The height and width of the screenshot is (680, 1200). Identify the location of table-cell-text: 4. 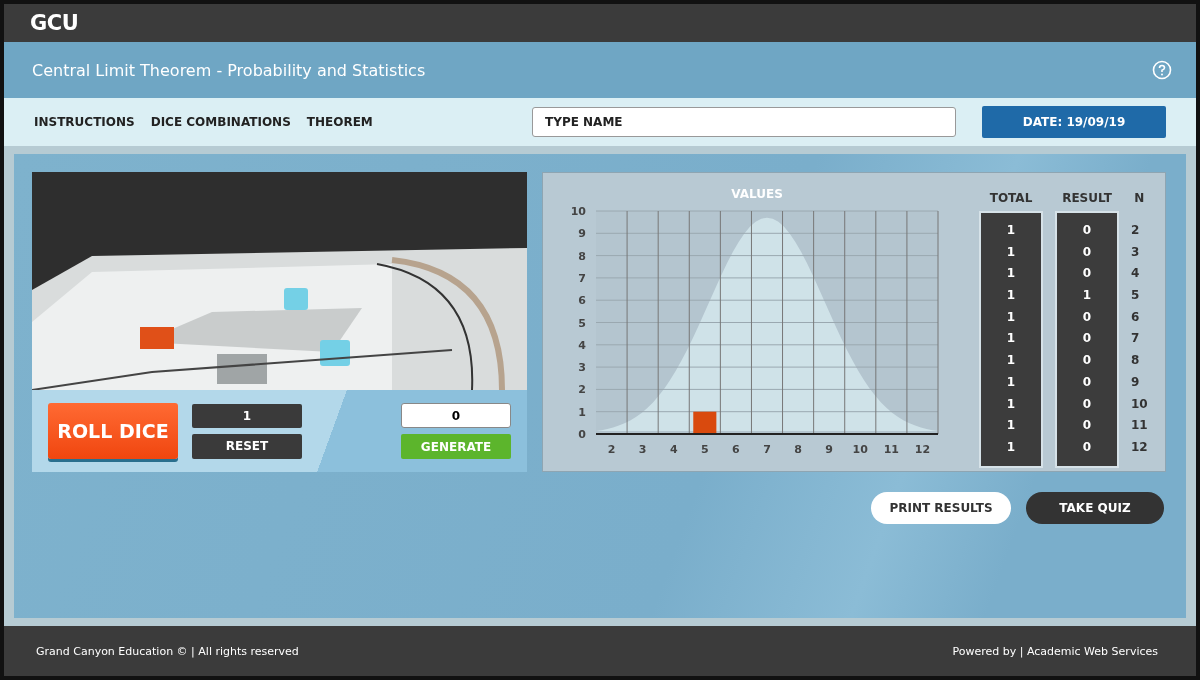
(1136, 274).